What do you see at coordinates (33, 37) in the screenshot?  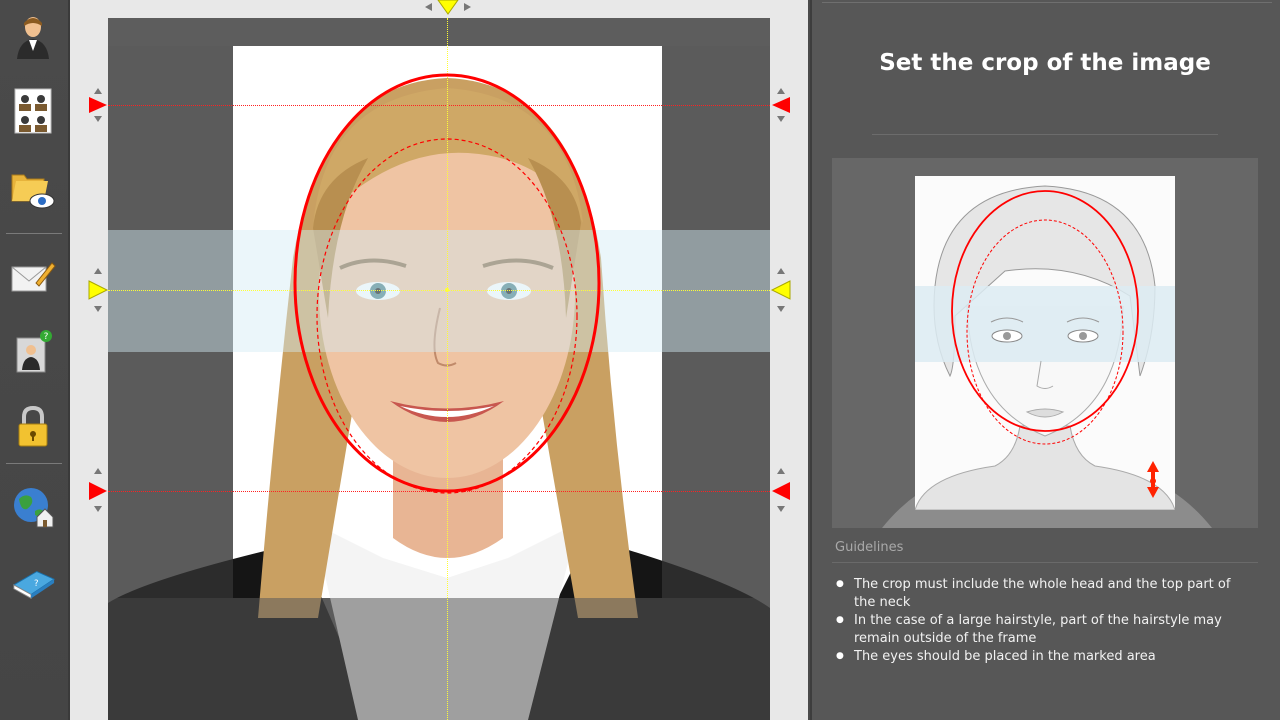 I see `person-icon` at bounding box center [33, 37].